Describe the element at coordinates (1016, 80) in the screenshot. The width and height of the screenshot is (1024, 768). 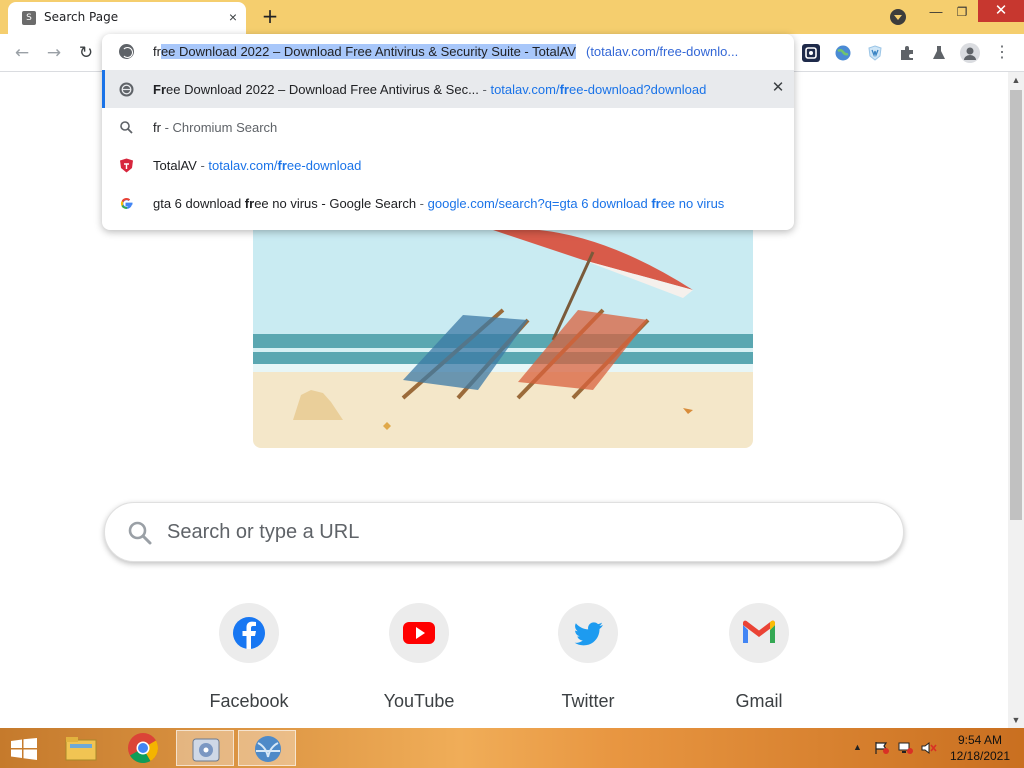
I see `scroll-up-arrow-icon: ▲` at that location.